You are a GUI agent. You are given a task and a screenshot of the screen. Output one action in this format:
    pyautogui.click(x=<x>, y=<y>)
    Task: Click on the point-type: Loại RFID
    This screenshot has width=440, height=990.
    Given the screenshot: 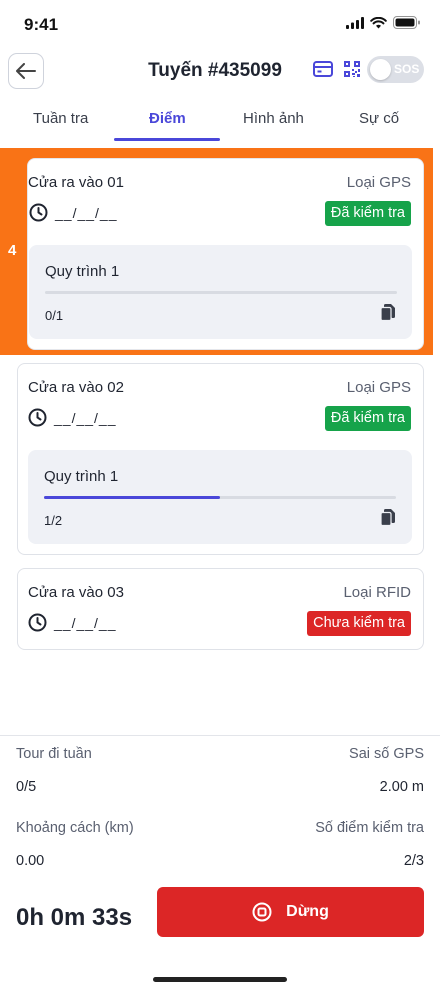 What is the action you would take?
    pyautogui.click(x=377, y=592)
    